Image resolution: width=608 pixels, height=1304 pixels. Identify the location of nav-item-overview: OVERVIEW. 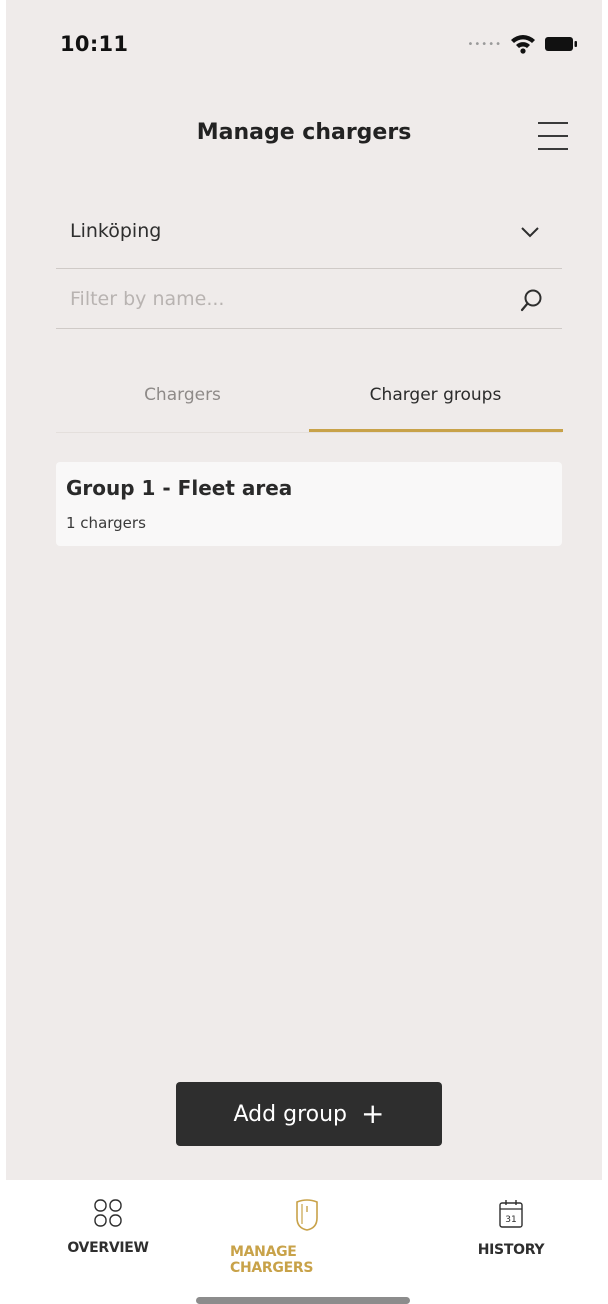
(108, 1227).